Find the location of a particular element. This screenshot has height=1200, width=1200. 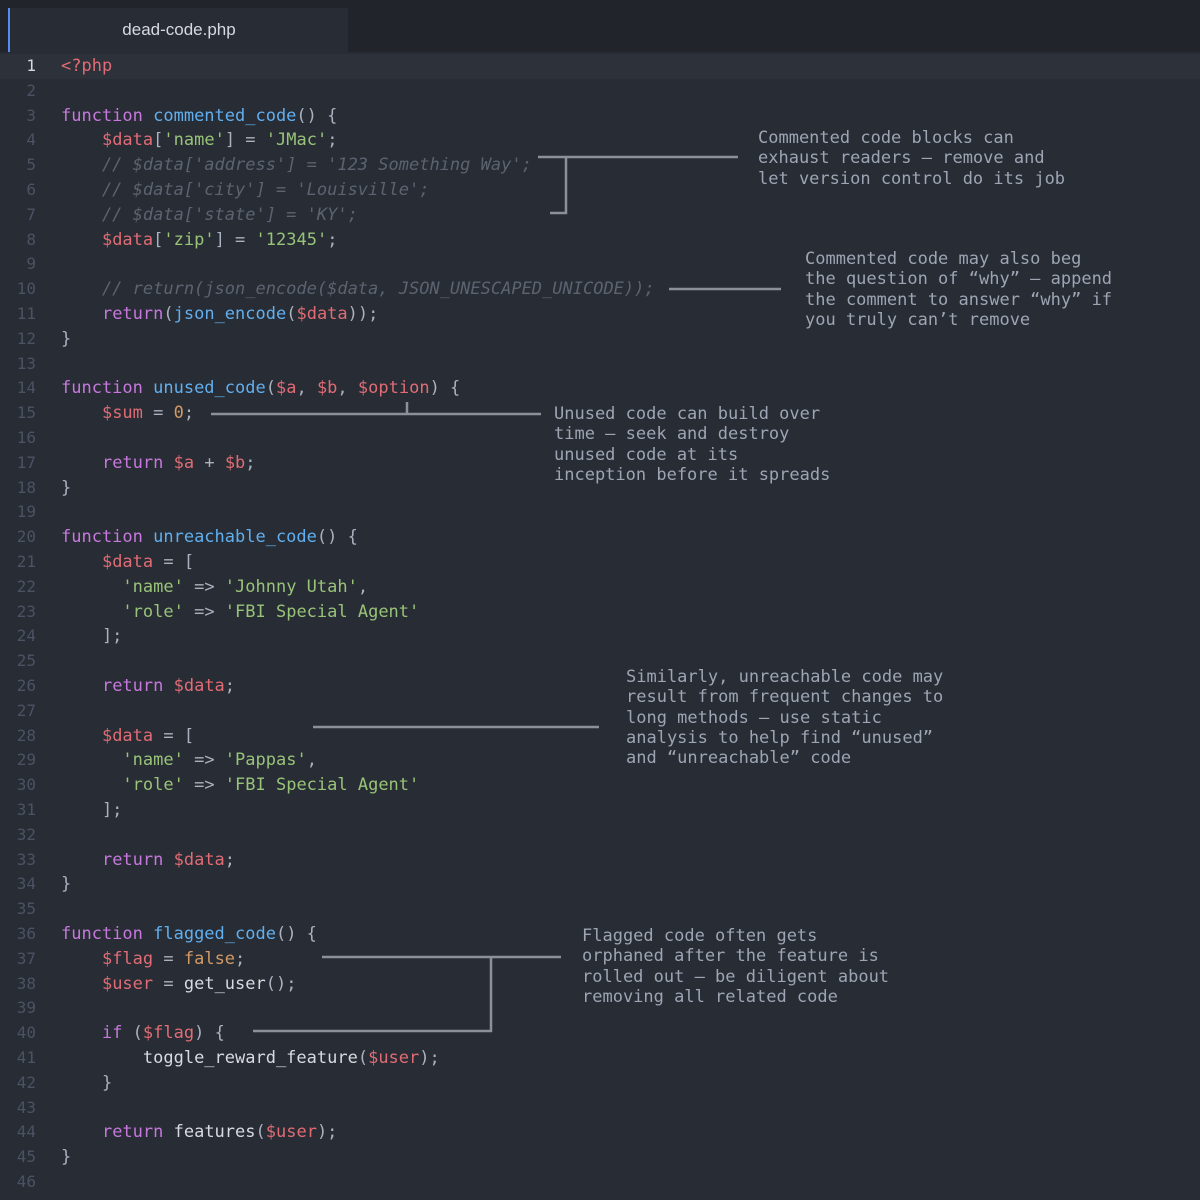

code-token: )); is located at coordinates (363, 314).